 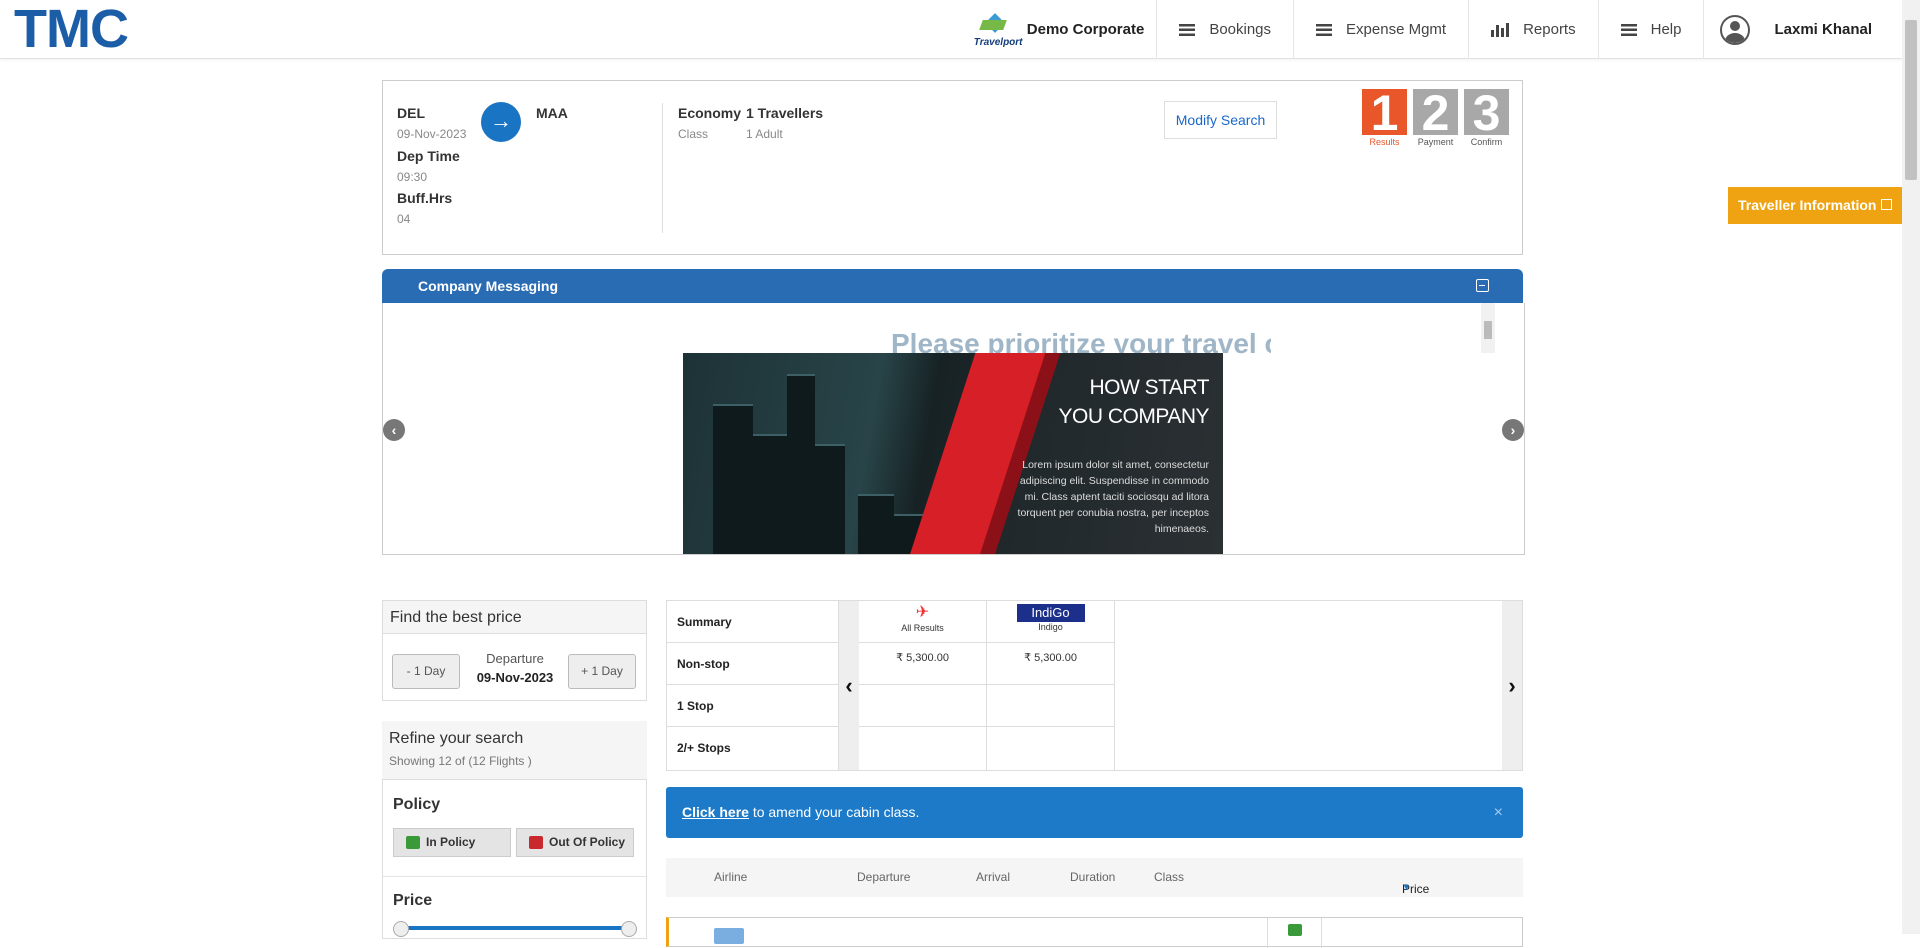 What do you see at coordinates (785, 113) in the screenshot?
I see `travellers-count: 1 Travellers` at bounding box center [785, 113].